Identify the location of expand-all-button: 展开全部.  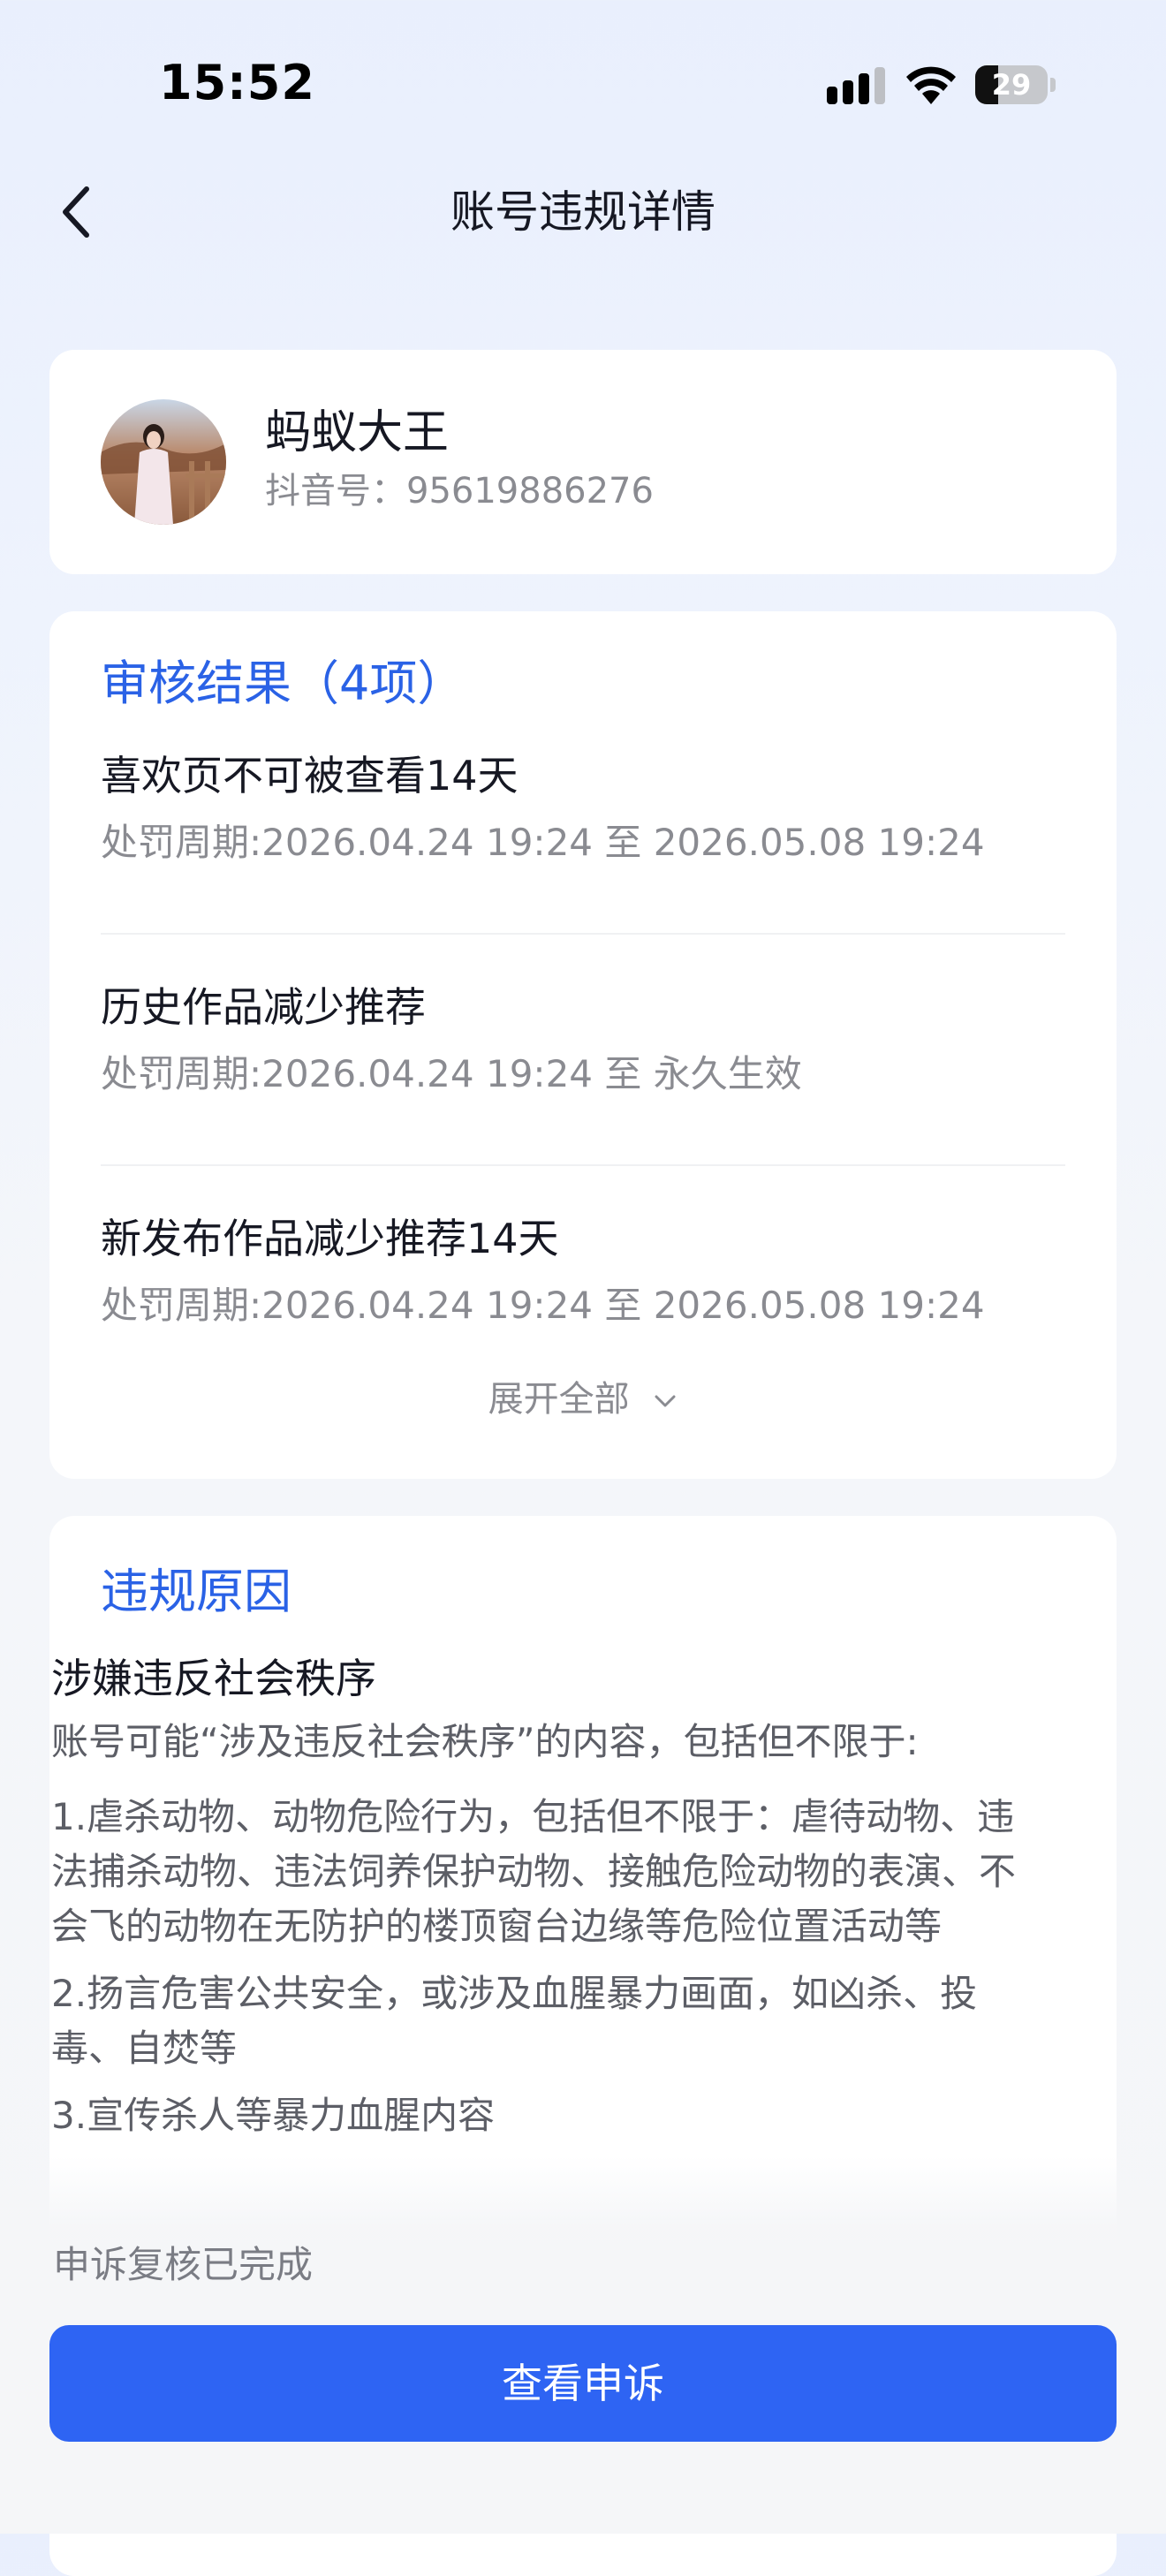
(583, 1399).